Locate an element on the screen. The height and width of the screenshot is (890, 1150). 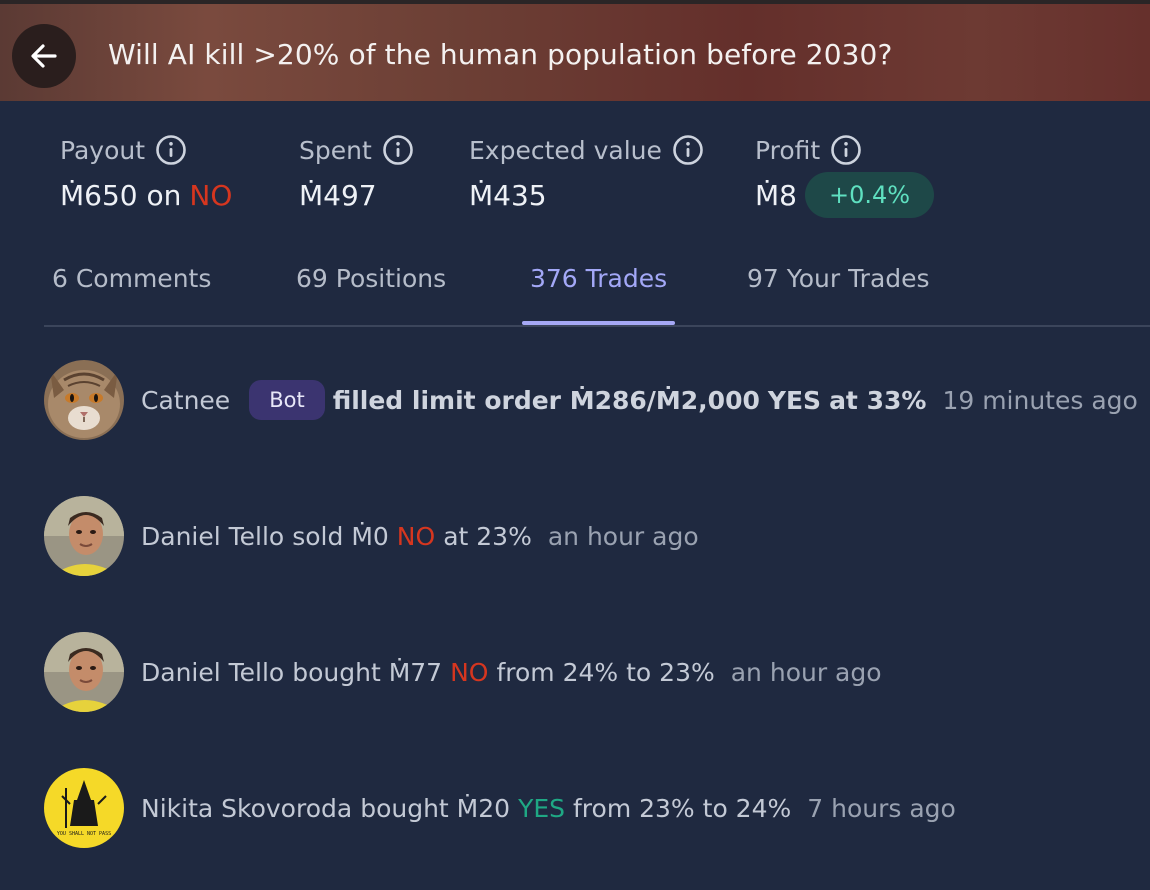
bot-badge: Bot is located at coordinates (287, 400).